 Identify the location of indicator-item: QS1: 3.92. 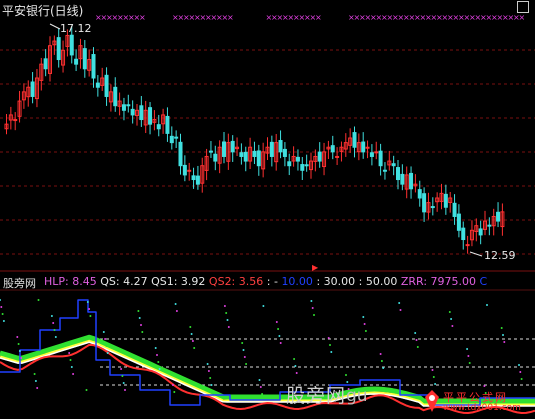
(180, 281).